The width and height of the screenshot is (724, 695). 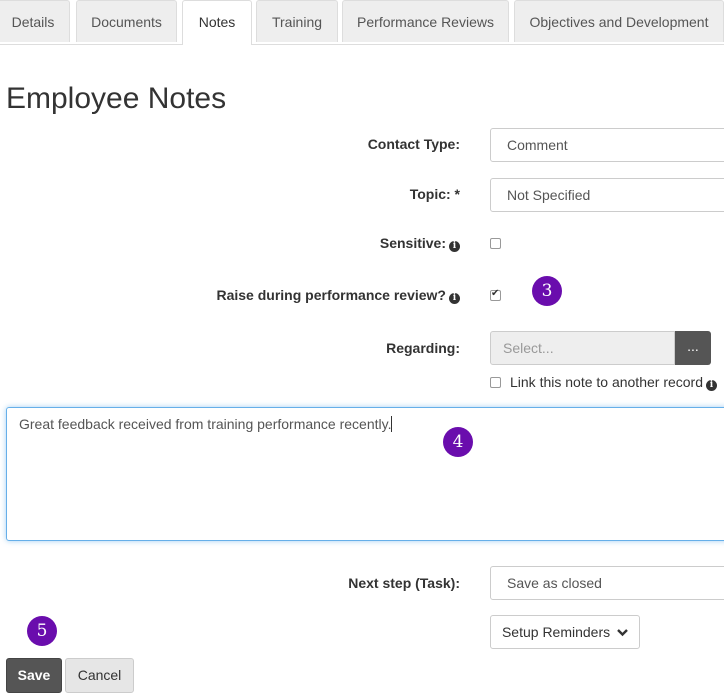 I want to click on link-record-label: Link this note to another record i, so click(x=614, y=382).